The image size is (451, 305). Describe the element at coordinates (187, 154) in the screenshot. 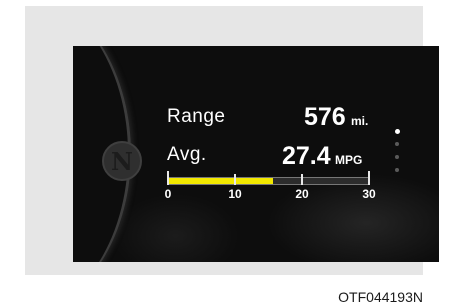

I see `avg-label: Avg.` at that location.